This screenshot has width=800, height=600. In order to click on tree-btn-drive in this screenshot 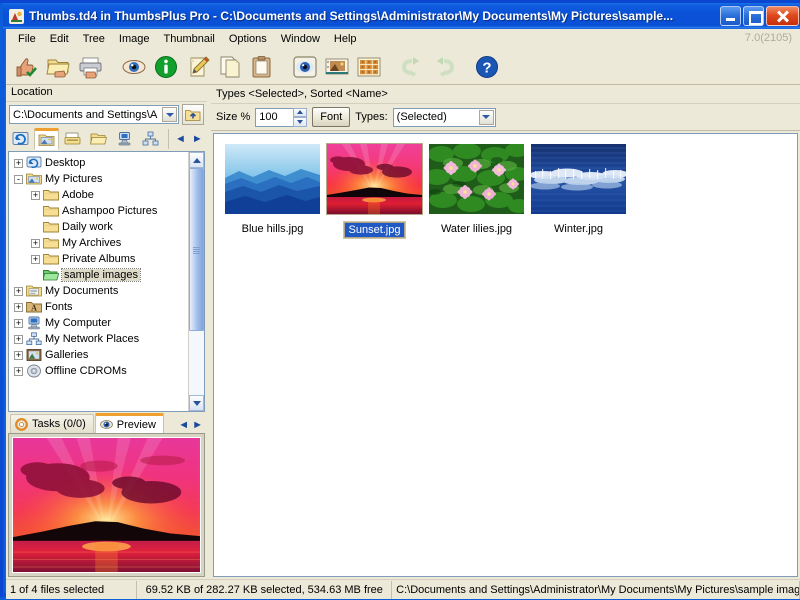, I will do `click(124, 139)`.